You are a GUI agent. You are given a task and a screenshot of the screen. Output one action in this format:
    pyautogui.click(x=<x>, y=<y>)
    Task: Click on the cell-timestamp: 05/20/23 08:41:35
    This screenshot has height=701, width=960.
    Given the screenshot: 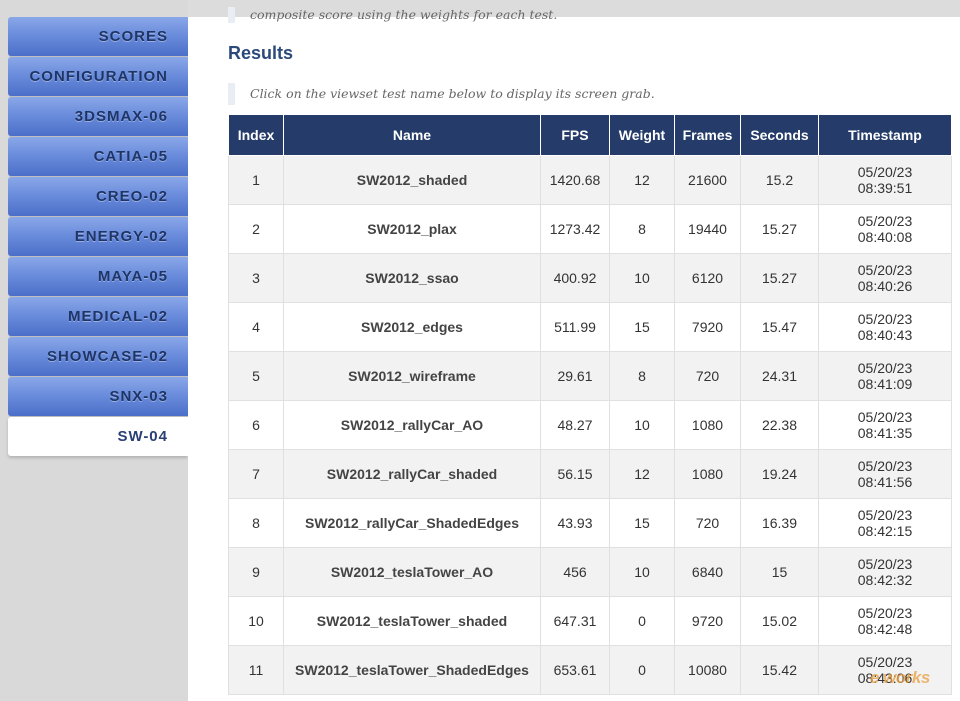 What is the action you would take?
    pyautogui.click(x=885, y=425)
    